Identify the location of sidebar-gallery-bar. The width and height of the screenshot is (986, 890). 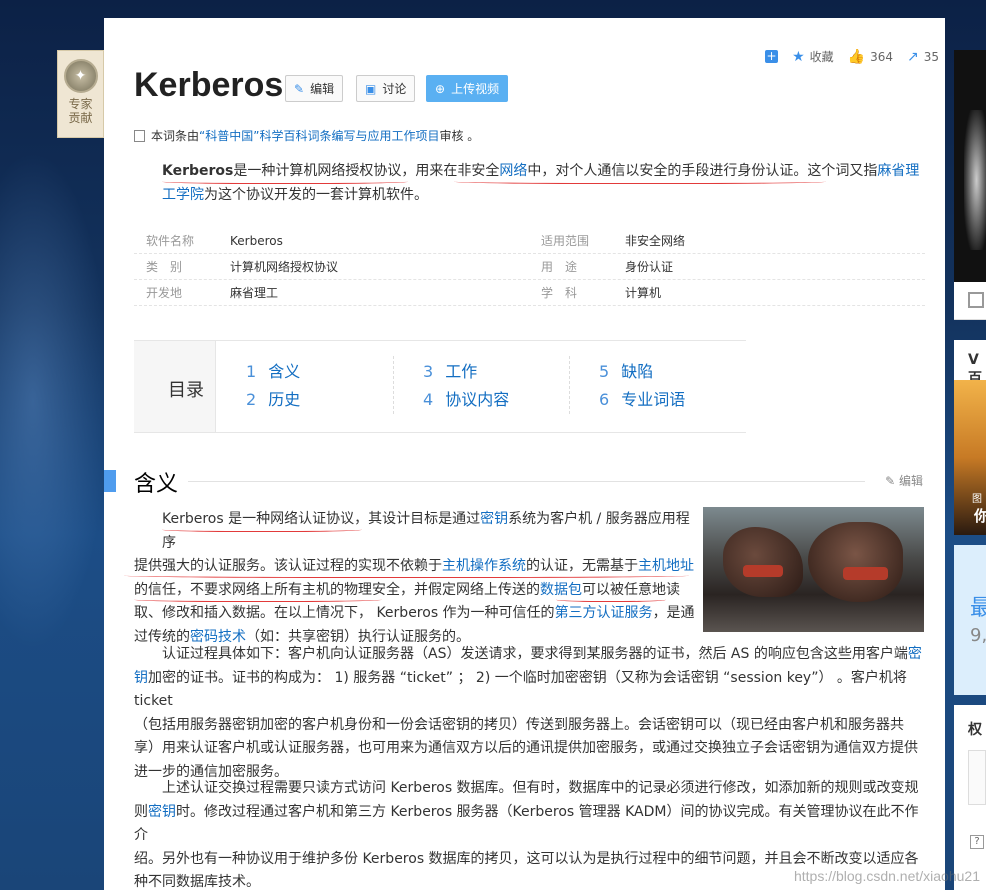
(970, 301).